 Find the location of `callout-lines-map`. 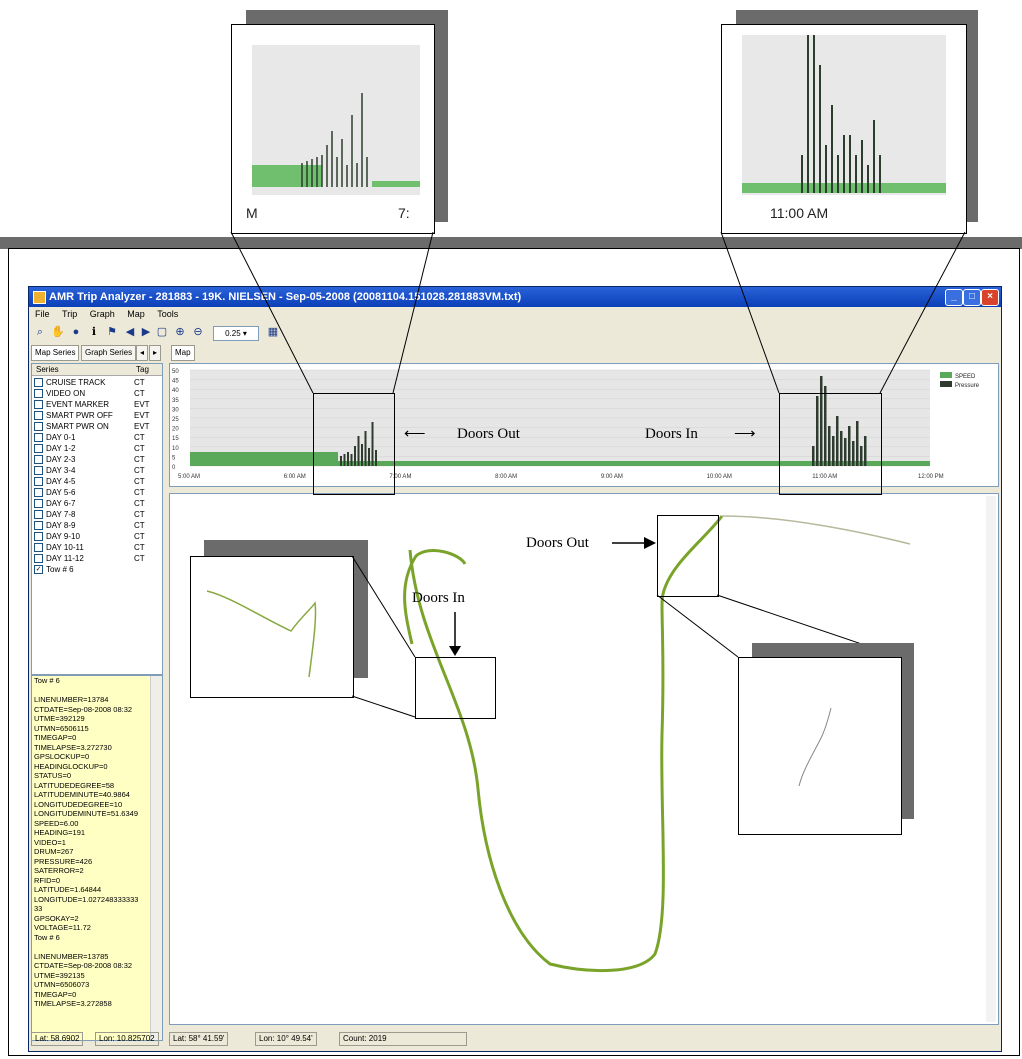

callout-lines-map is located at coordinates (626, 627).